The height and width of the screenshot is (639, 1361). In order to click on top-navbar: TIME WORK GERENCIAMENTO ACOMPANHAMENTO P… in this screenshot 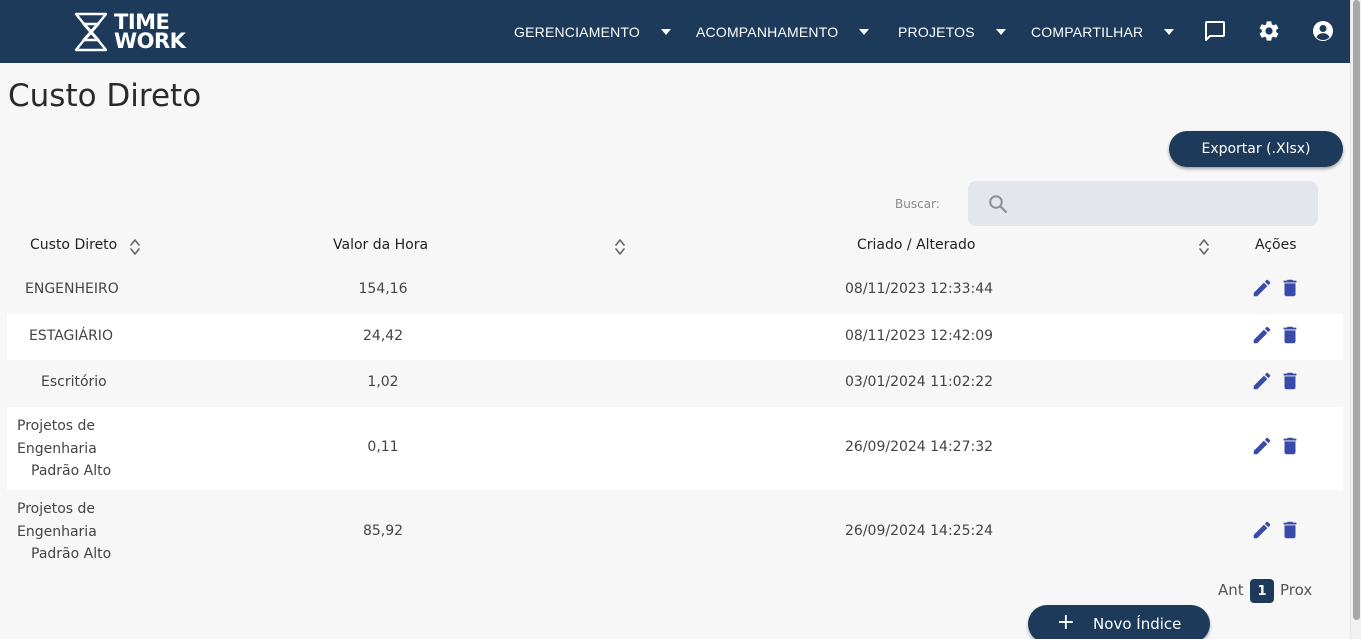, I will do `click(675, 31)`.